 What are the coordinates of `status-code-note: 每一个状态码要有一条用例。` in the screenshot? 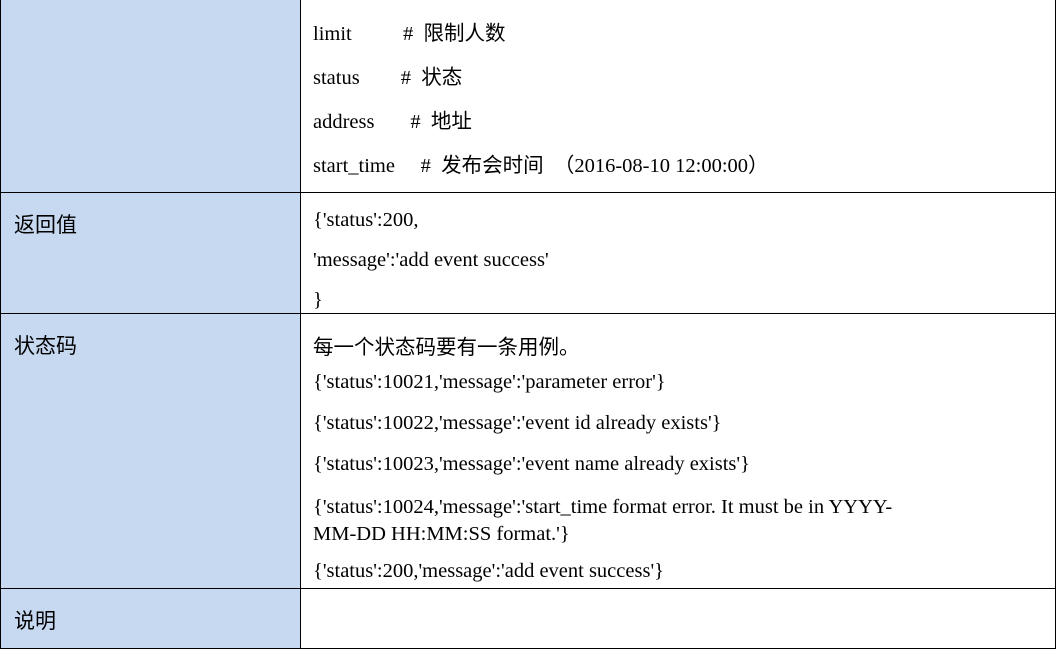 It's located at (446, 348).